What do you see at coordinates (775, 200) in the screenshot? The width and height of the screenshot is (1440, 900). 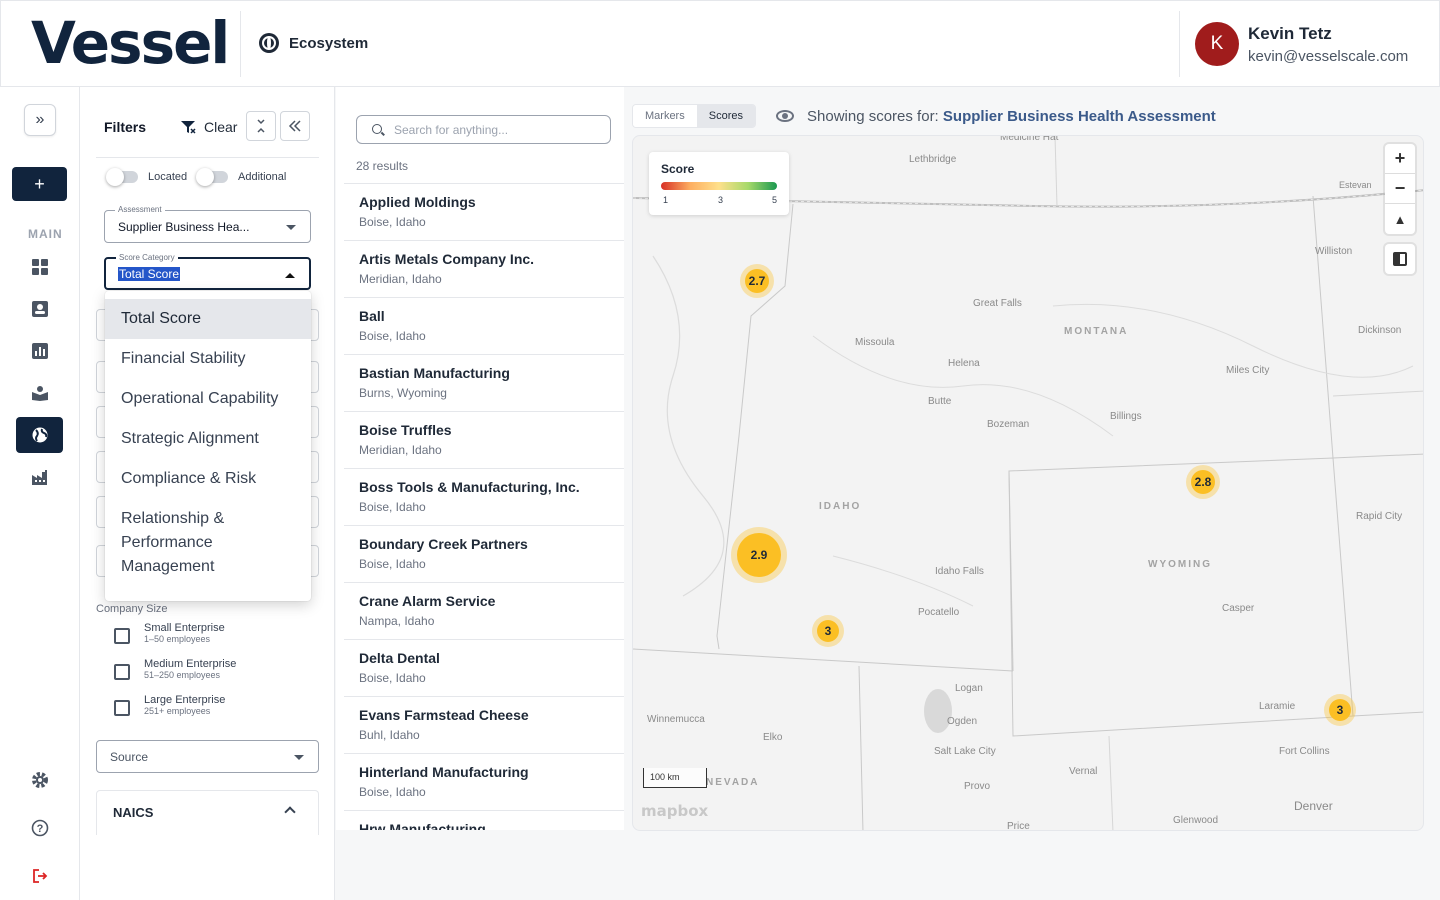 I see `legend-tick: 5` at bounding box center [775, 200].